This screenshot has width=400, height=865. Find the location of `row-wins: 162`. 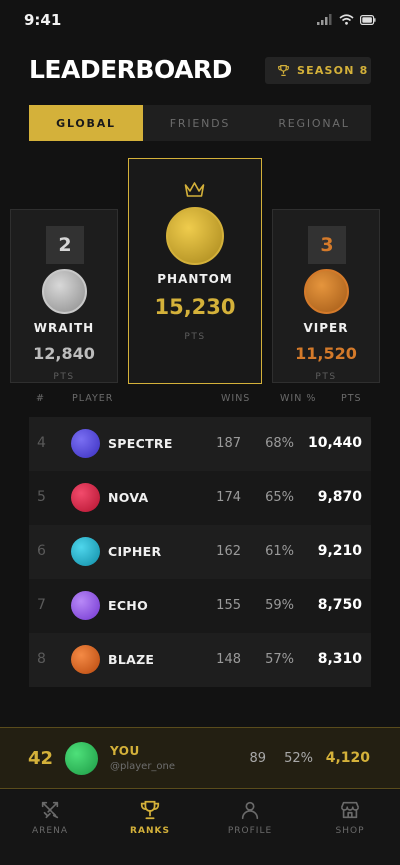

row-wins: 162 is located at coordinates (228, 551).